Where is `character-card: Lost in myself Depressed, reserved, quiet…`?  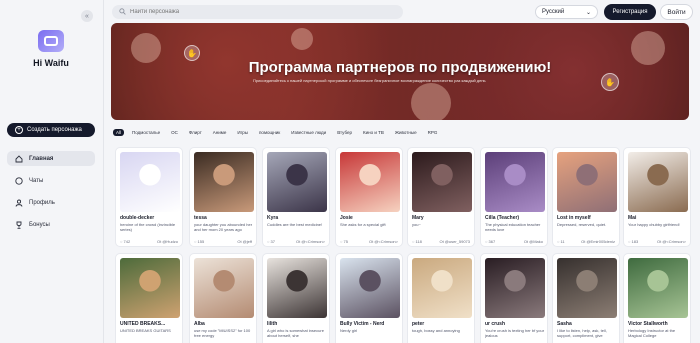 character-card: Lost in myself Depressed, reserved, quiet… is located at coordinates (586, 197).